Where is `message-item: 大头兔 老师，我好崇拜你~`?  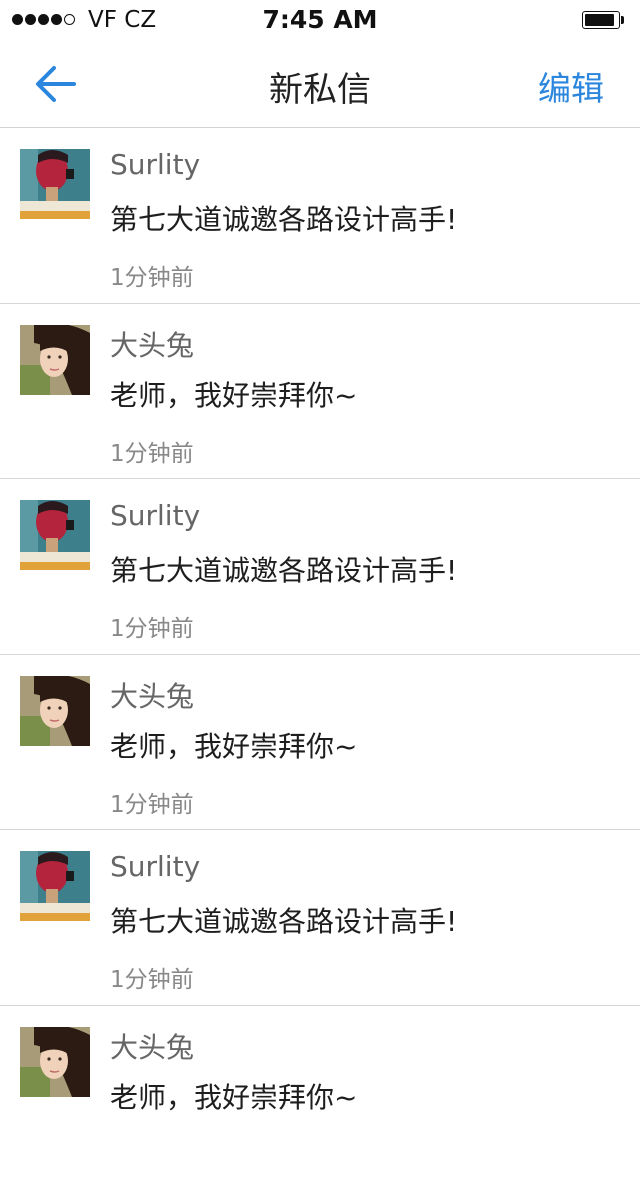 message-item: 大头兔 老师，我好崇拜你~ is located at coordinates (320, 1093).